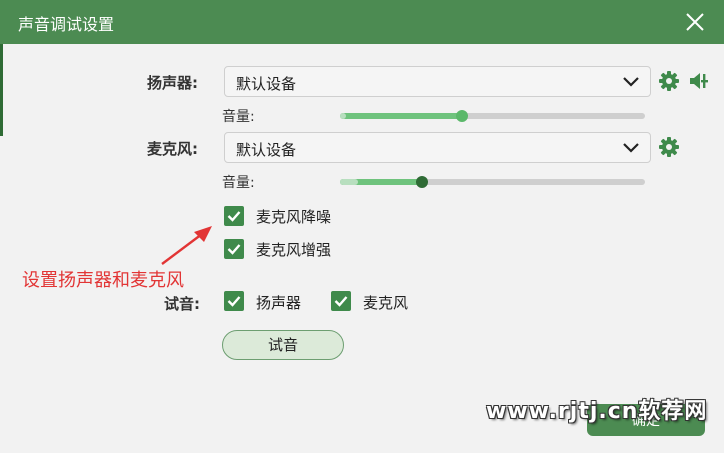 The height and width of the screenshot is (453, 724). Describe the element at coordinates (695, 22) in the screenshot. I see `close-icon` at that location.